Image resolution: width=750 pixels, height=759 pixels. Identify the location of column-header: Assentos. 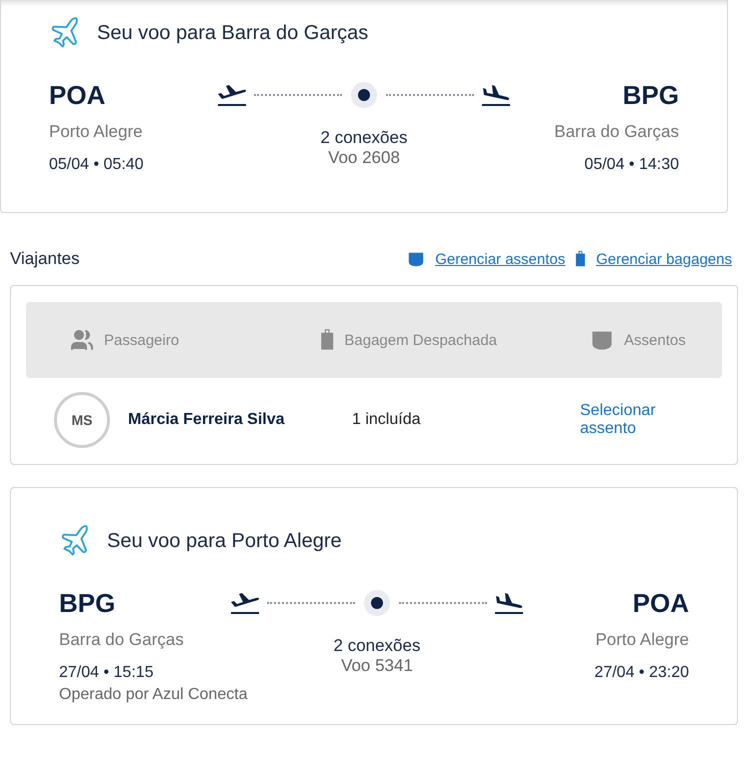
(655, 340).